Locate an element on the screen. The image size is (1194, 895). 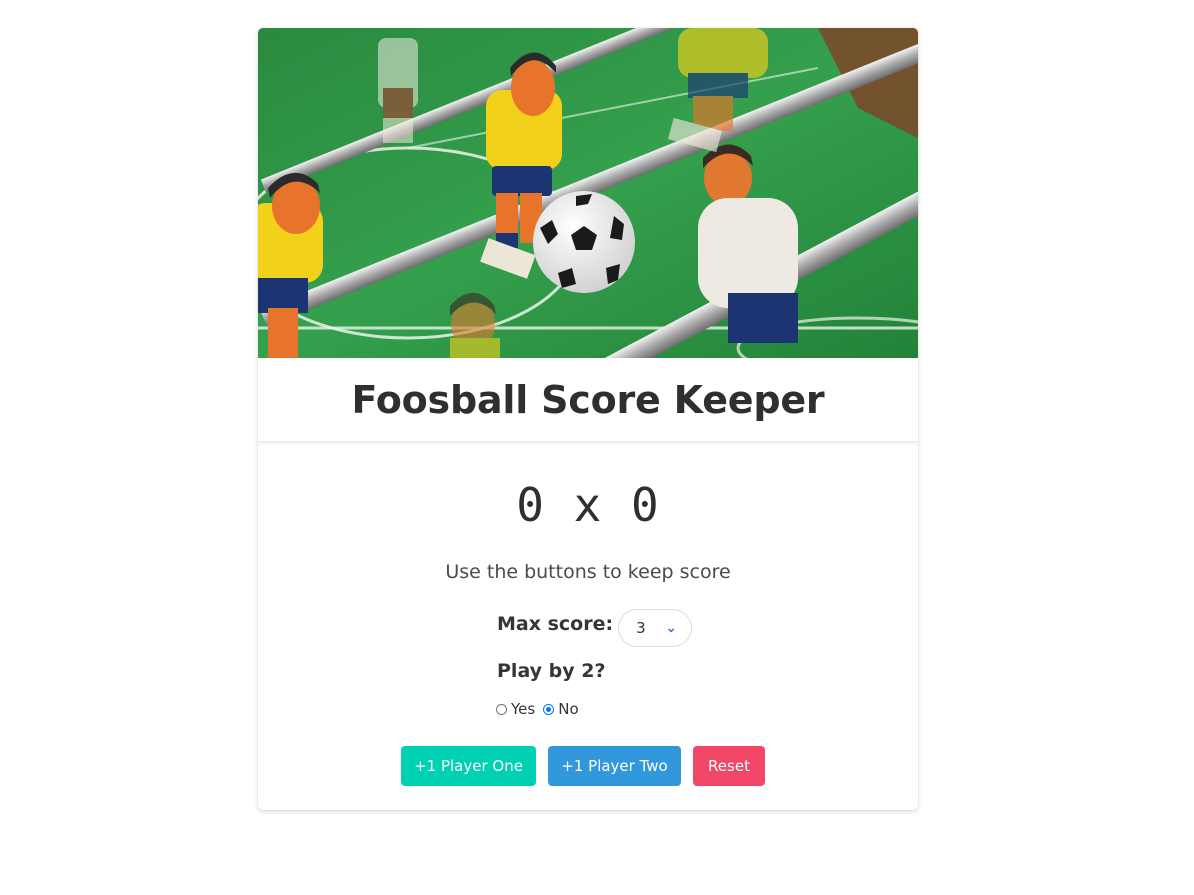
play-by-two-options: Yes No is located at coordinates (541, 709).